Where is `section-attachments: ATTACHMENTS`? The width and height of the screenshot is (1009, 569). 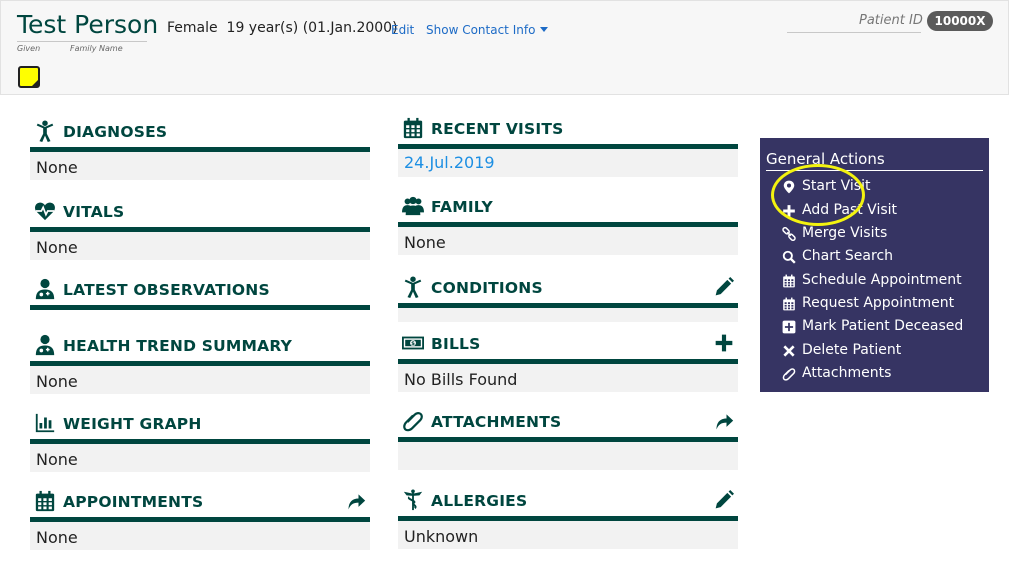
section-attachments: ATTACHMENTS is located at coordinates (568, 438).